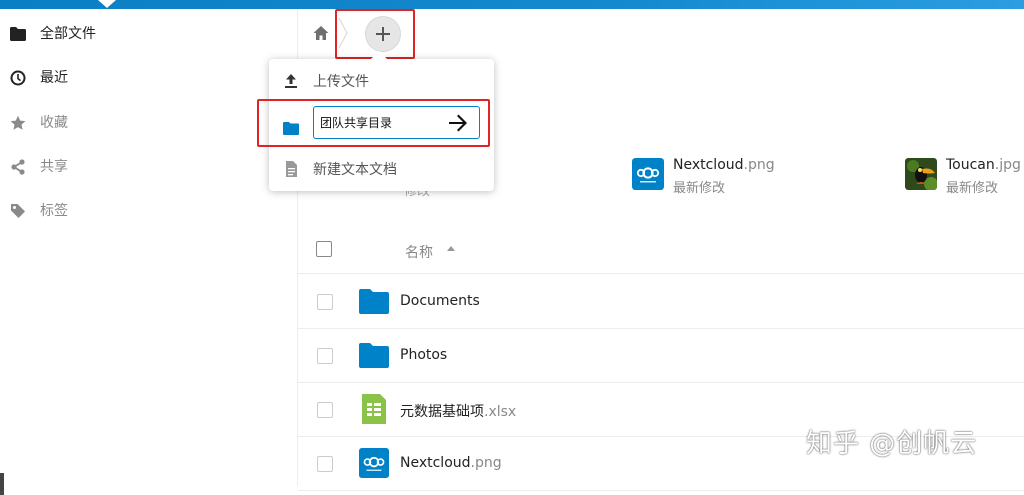 The height and width of the screenshot is (495, 1024). What do you see at coordinates (661, 356) in the screenshot?
I see `file-row-photos: Photos` at bounding box center [661, 356].